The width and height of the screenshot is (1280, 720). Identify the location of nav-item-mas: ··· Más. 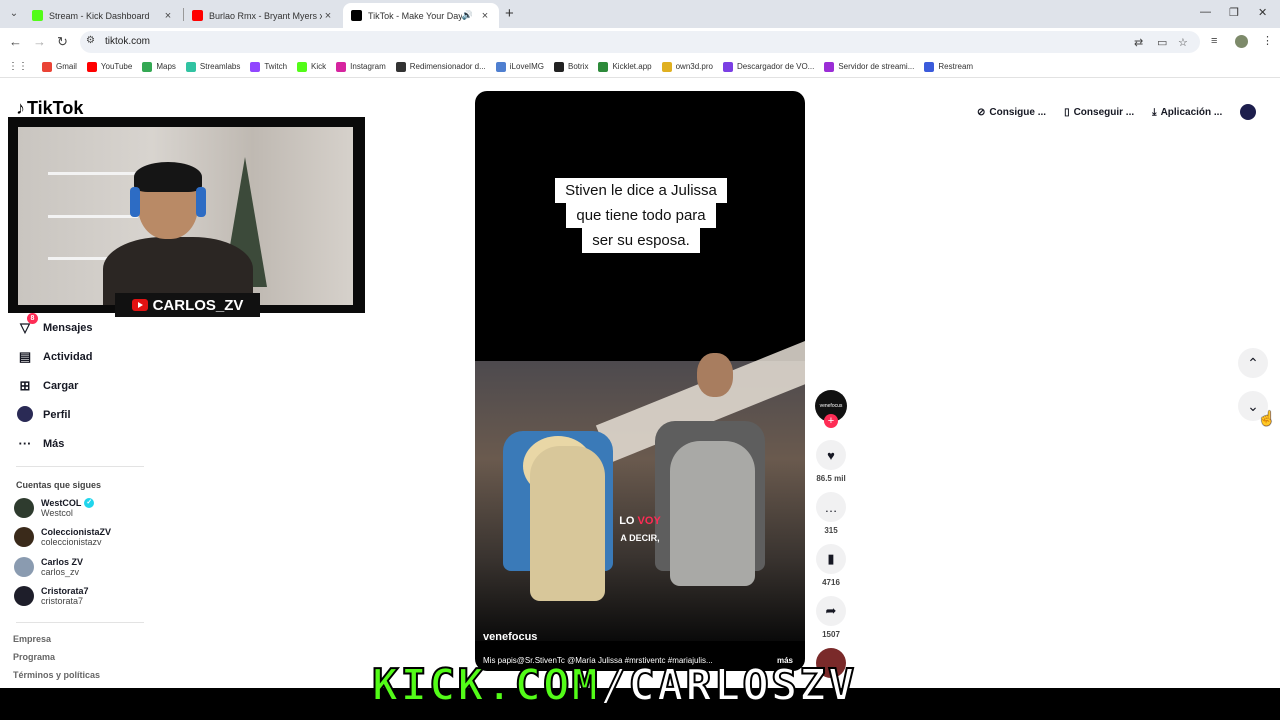
(86, 444).